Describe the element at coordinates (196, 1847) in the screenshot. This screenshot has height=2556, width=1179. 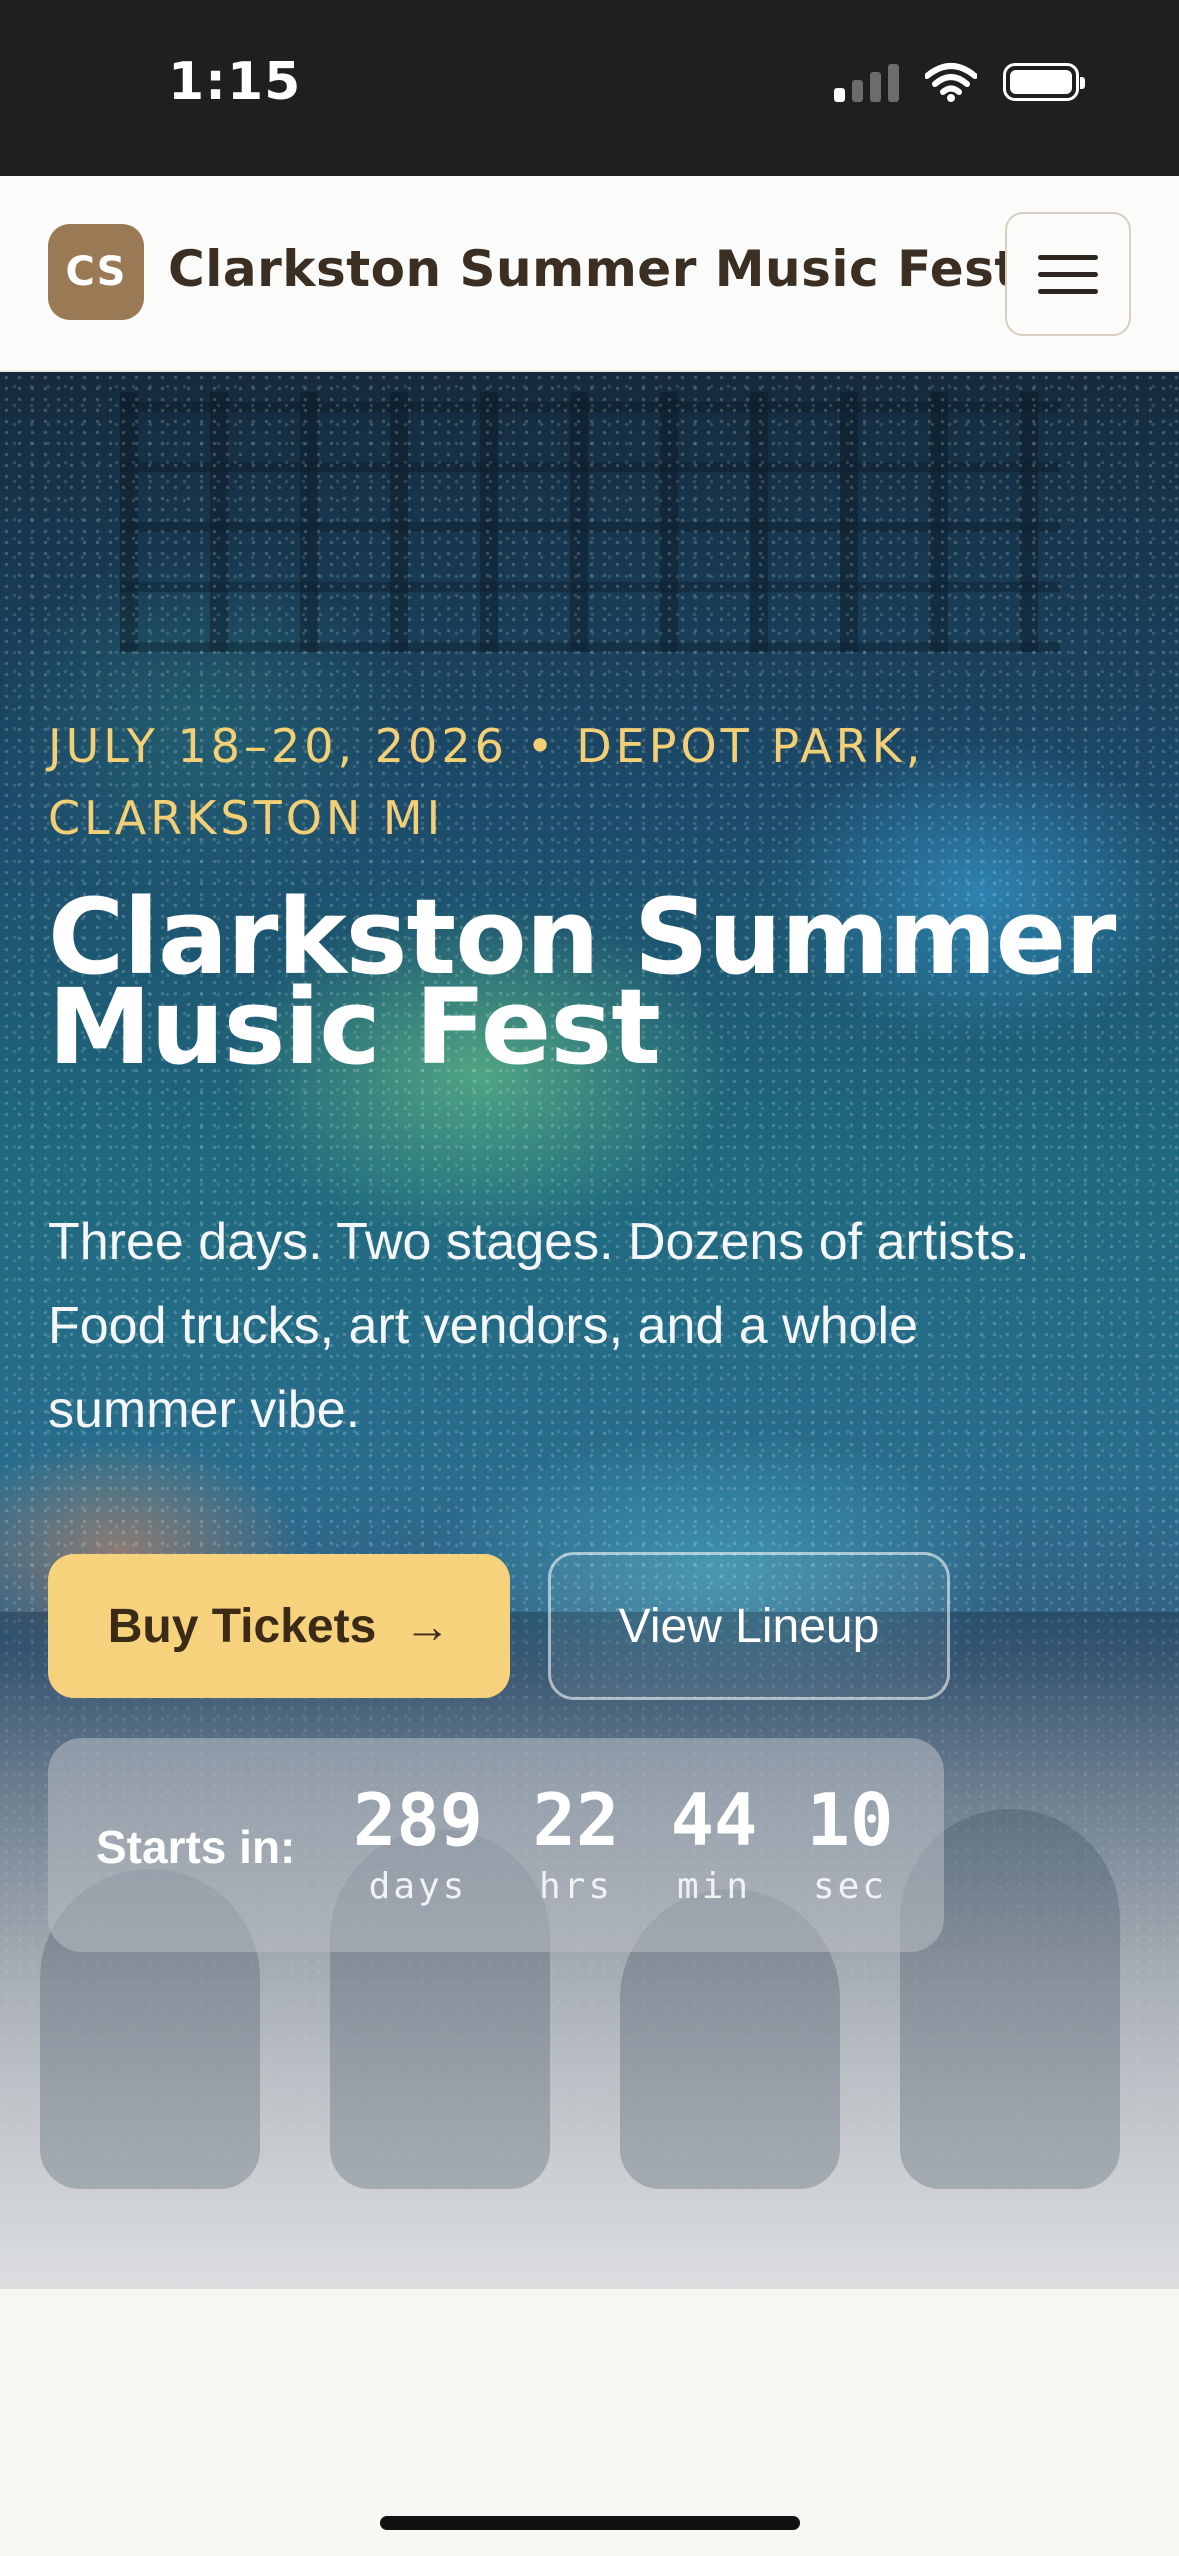
I see `countdown-label: Starts in:` at that location.